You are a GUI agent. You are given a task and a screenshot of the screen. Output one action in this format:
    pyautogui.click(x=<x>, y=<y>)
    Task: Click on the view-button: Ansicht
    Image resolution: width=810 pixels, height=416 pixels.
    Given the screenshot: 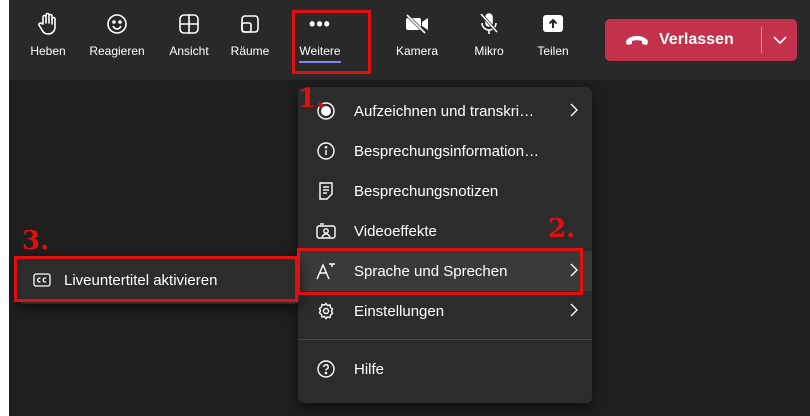 What is the action you would take?
    pyautogui.click(x=189, y=39)
    